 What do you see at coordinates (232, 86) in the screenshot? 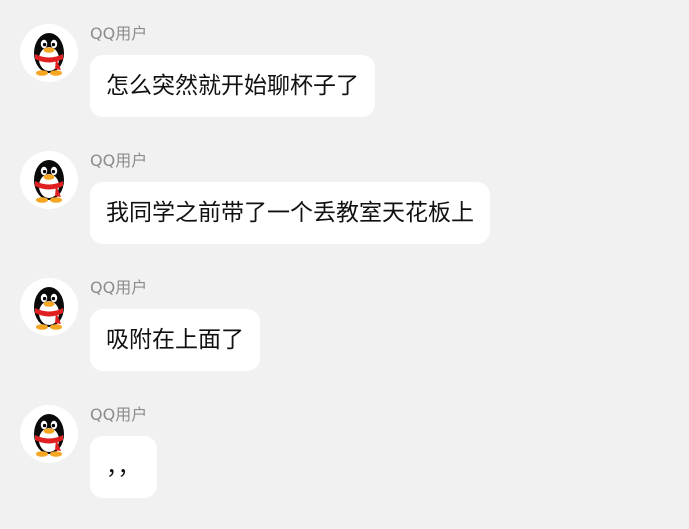
I see `message-bubble: 怎么突然就开始聊杯子了` at bounding box center [232, 86].